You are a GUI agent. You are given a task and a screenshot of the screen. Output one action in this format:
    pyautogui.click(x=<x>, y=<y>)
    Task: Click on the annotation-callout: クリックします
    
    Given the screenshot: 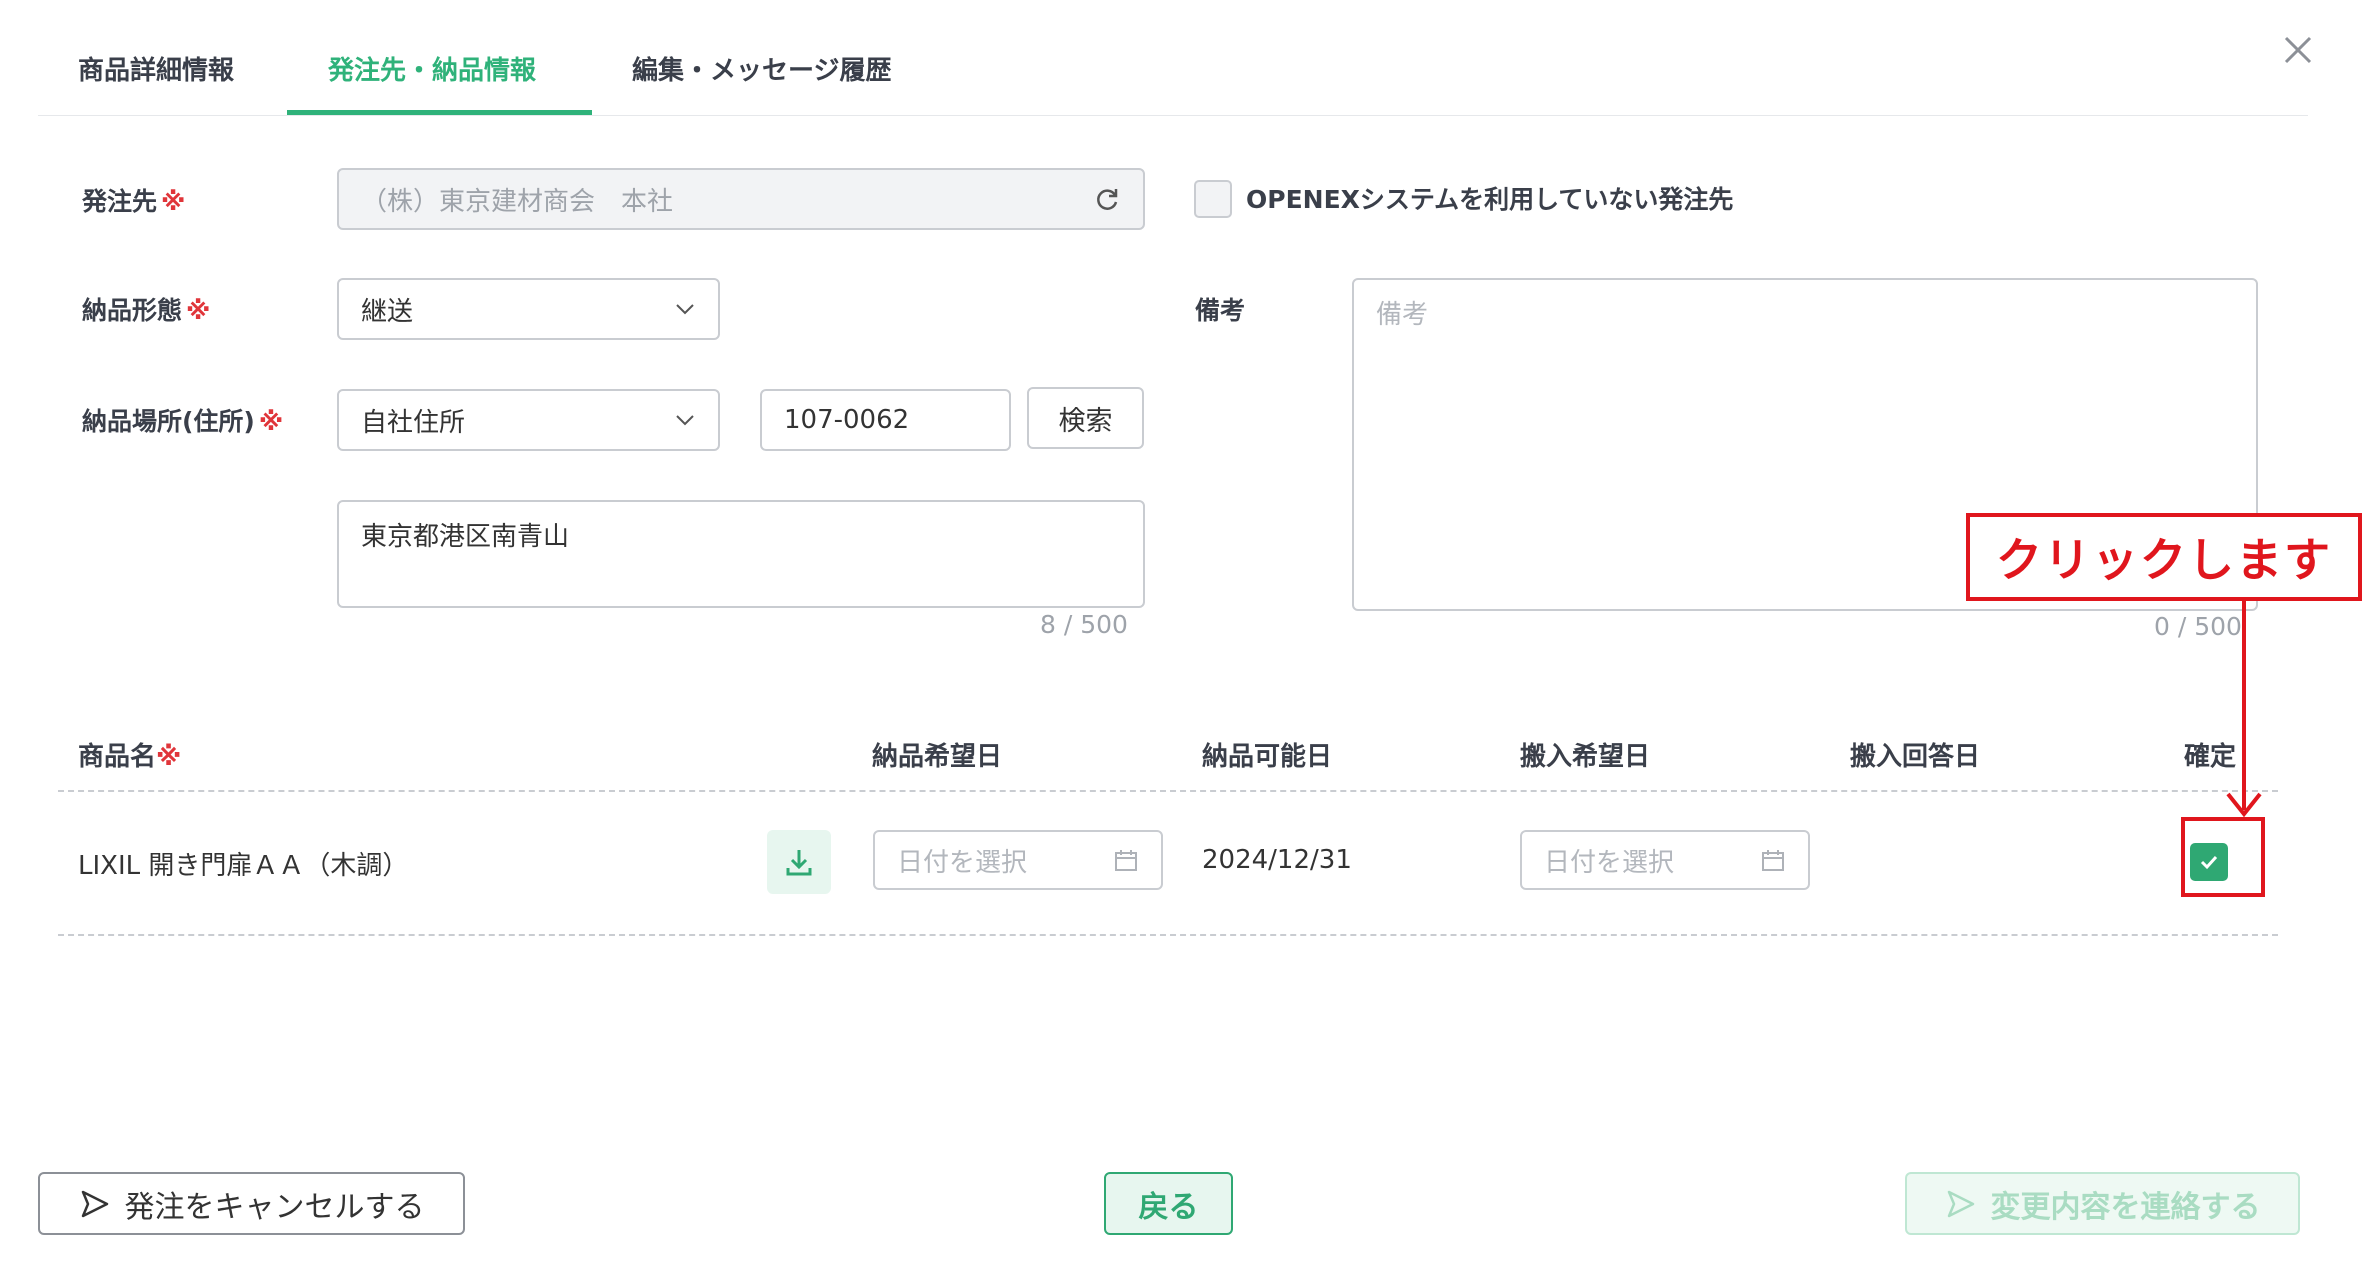 What is the action you would take?
    pyautogui.click(x=2164, y=557)
    